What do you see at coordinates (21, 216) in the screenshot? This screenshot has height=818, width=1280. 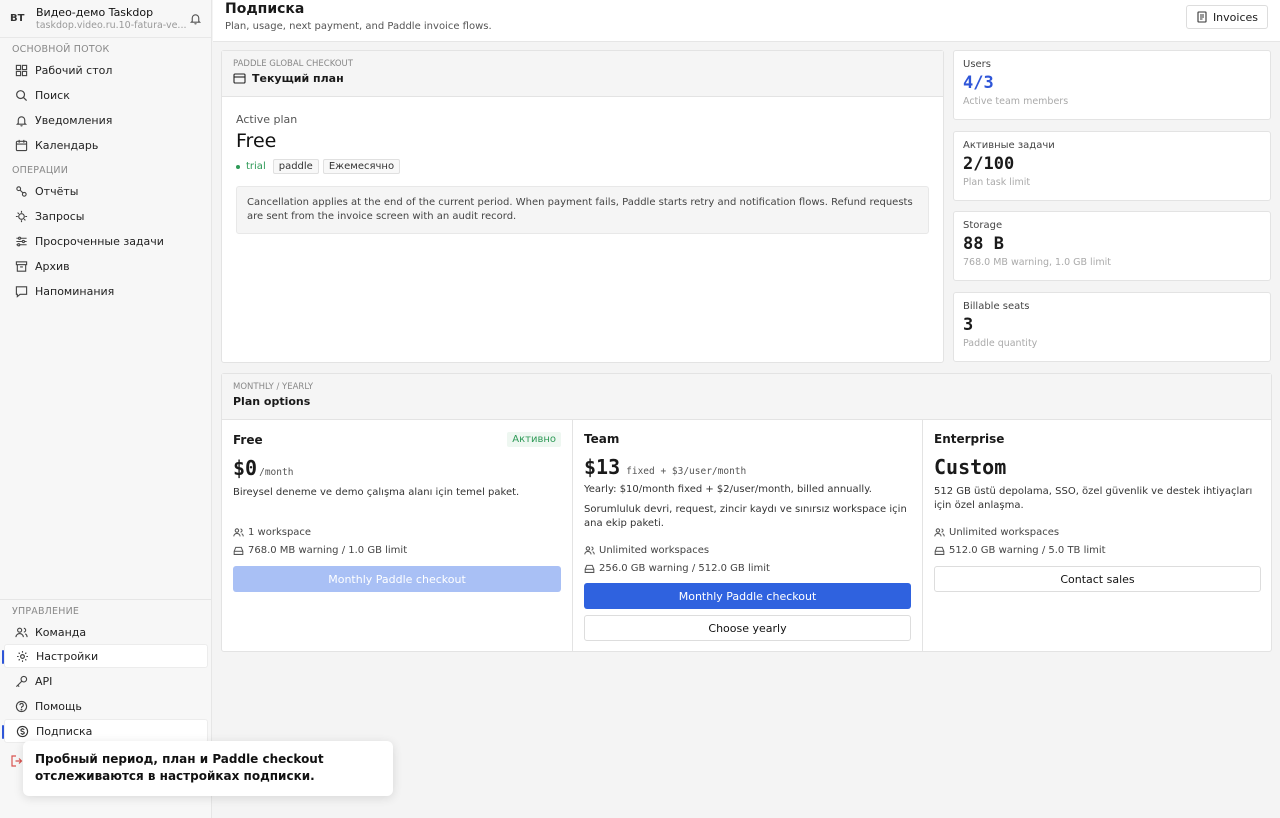 I see `requests-icon` at bounding box center [21, 216].